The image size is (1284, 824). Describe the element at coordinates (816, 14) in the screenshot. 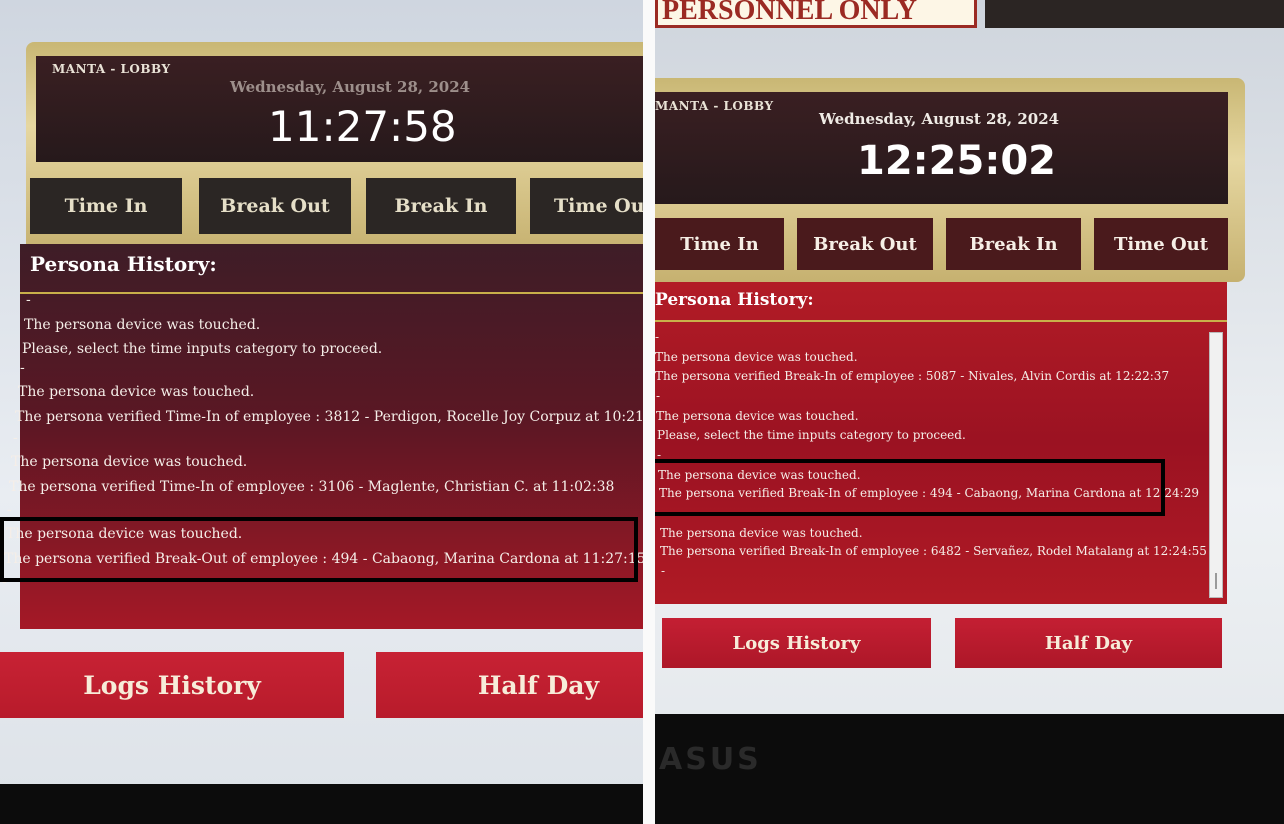

I see `personnel-sign: PERSONNEL ONLY` at that location.